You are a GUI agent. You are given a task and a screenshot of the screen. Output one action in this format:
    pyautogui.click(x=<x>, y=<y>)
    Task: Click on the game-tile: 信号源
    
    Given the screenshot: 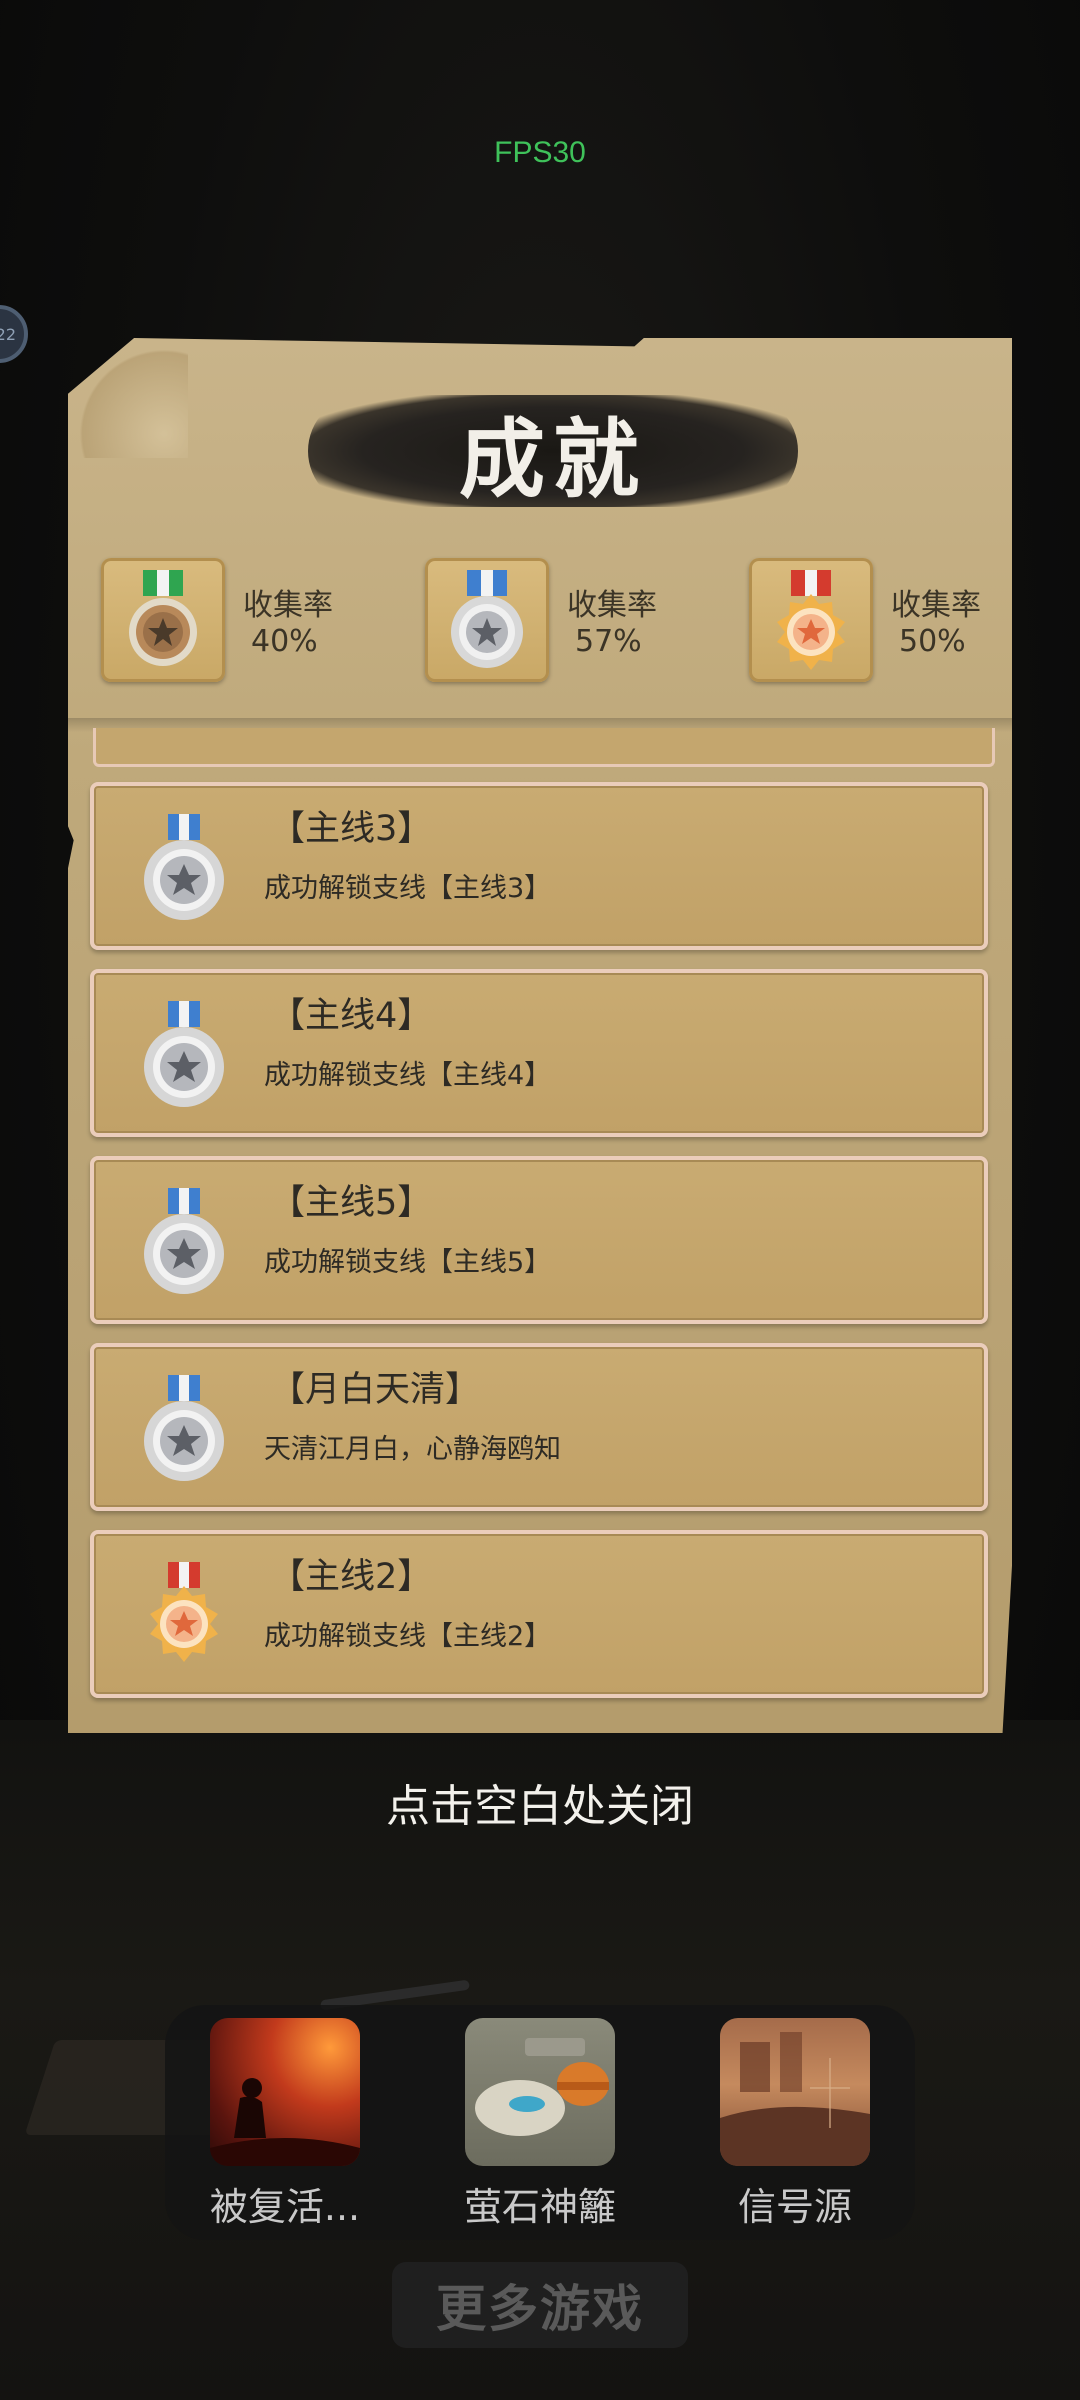 What is the action you would take?
    pyautogui.click(x=795, y=2123)
    